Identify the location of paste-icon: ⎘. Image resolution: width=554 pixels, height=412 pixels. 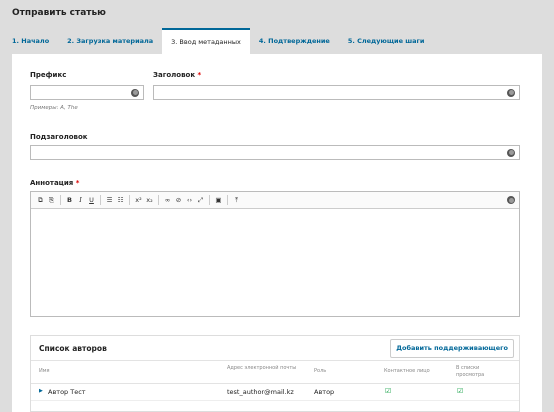
(51, 200).